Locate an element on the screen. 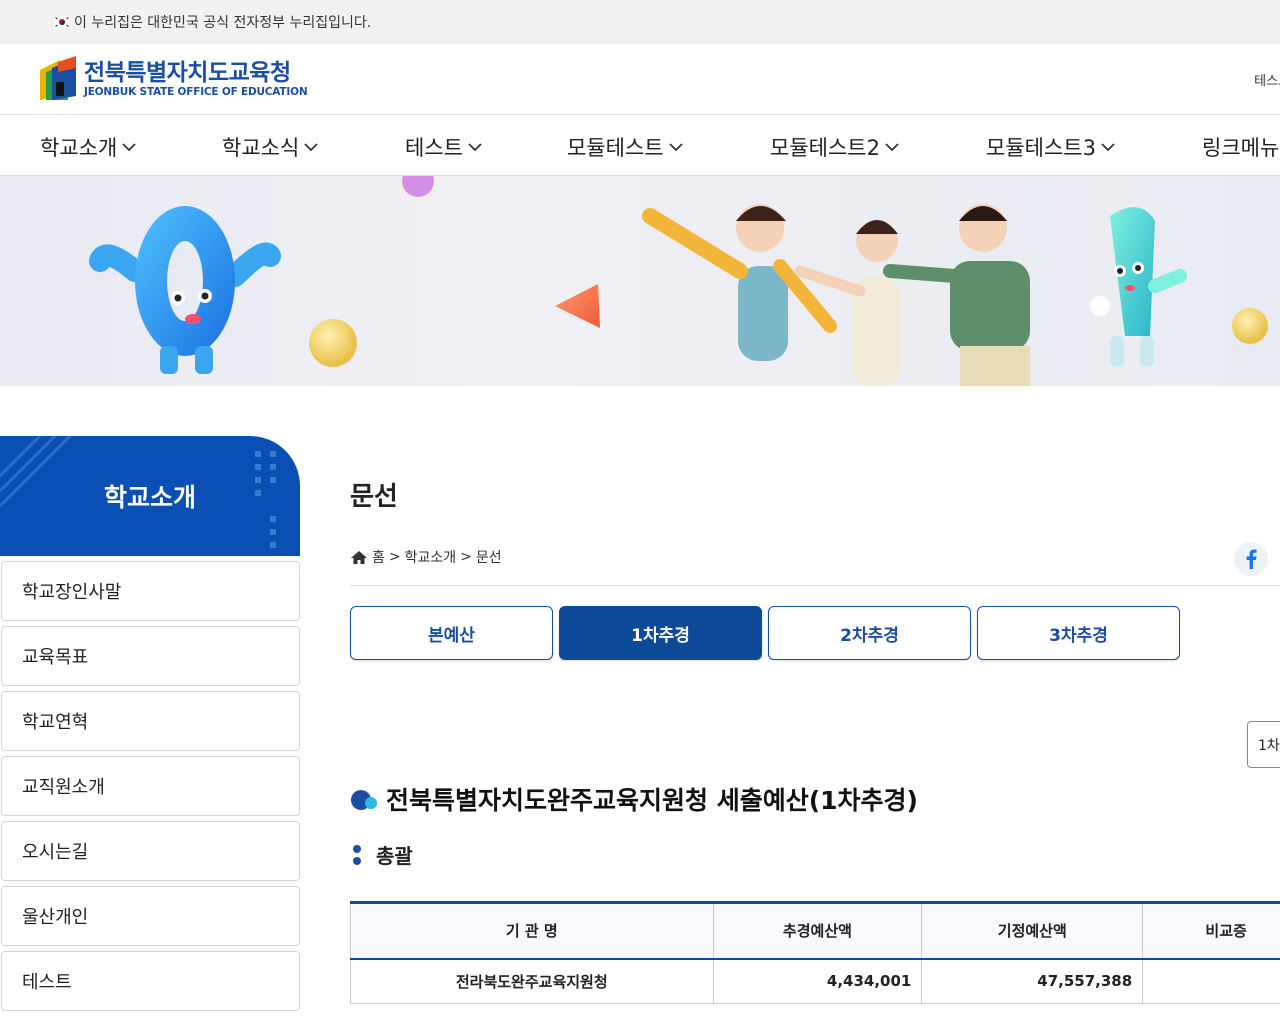 The image size is (1280, 1024). table-cell: 4,434,001 is located at coordinates (818, 981).